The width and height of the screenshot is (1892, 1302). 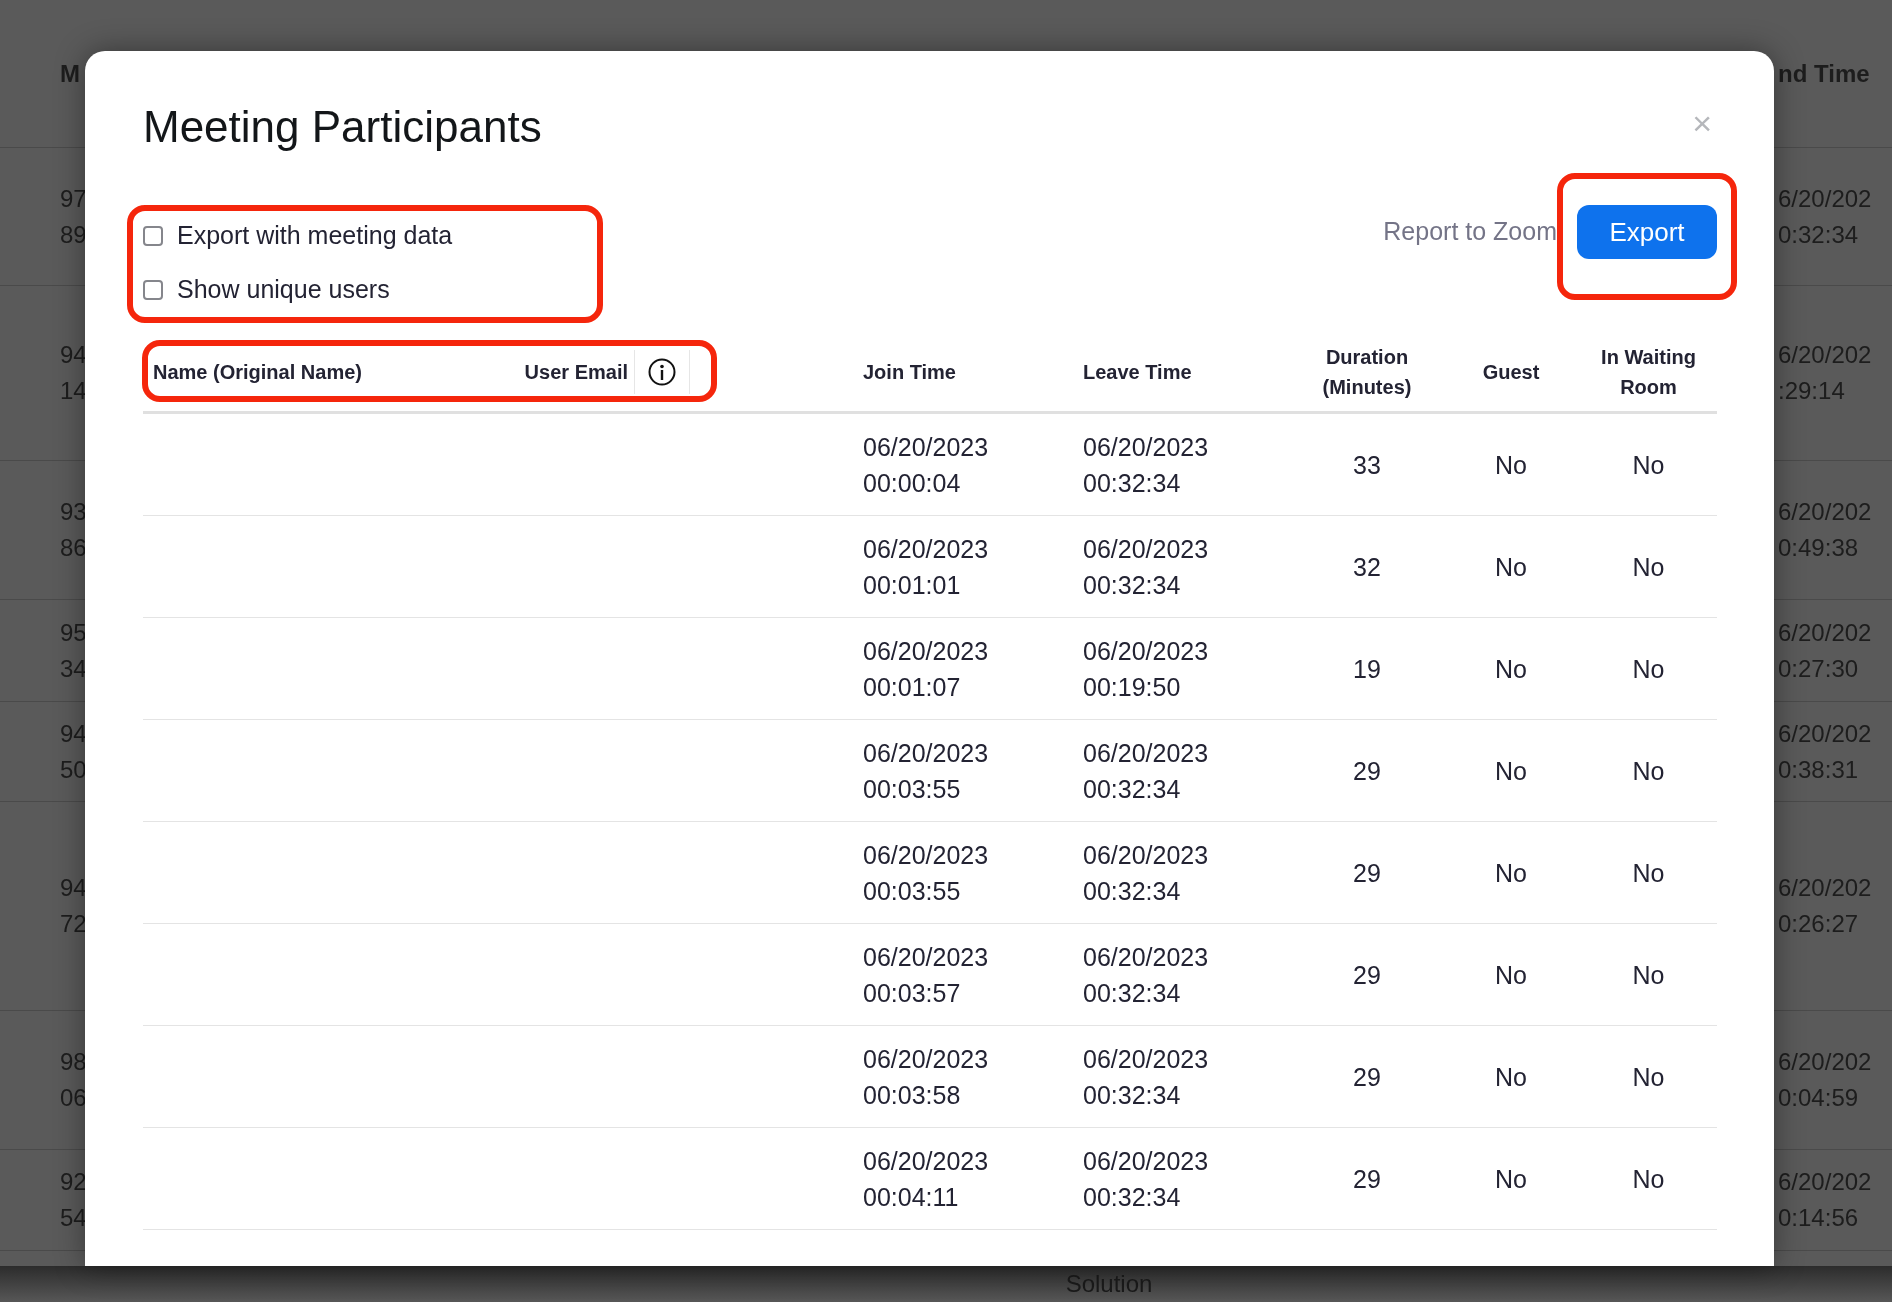 I want to click on table-cell-text: 0:26:27, so click(x=1819, y=924).